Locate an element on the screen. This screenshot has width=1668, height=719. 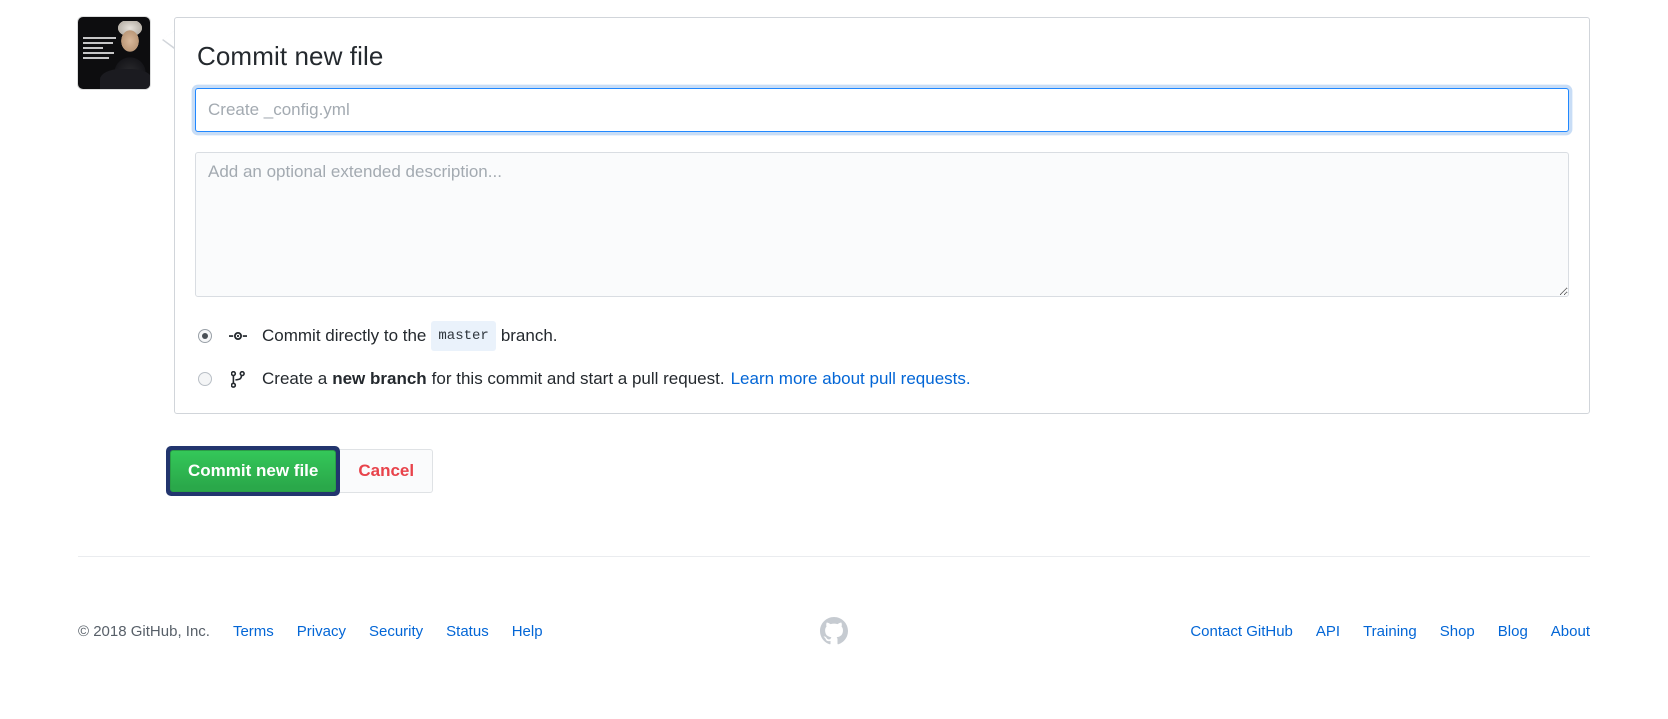
pull-request-help-link: Learn more about pull requests. is located at coordinates (851, 379).